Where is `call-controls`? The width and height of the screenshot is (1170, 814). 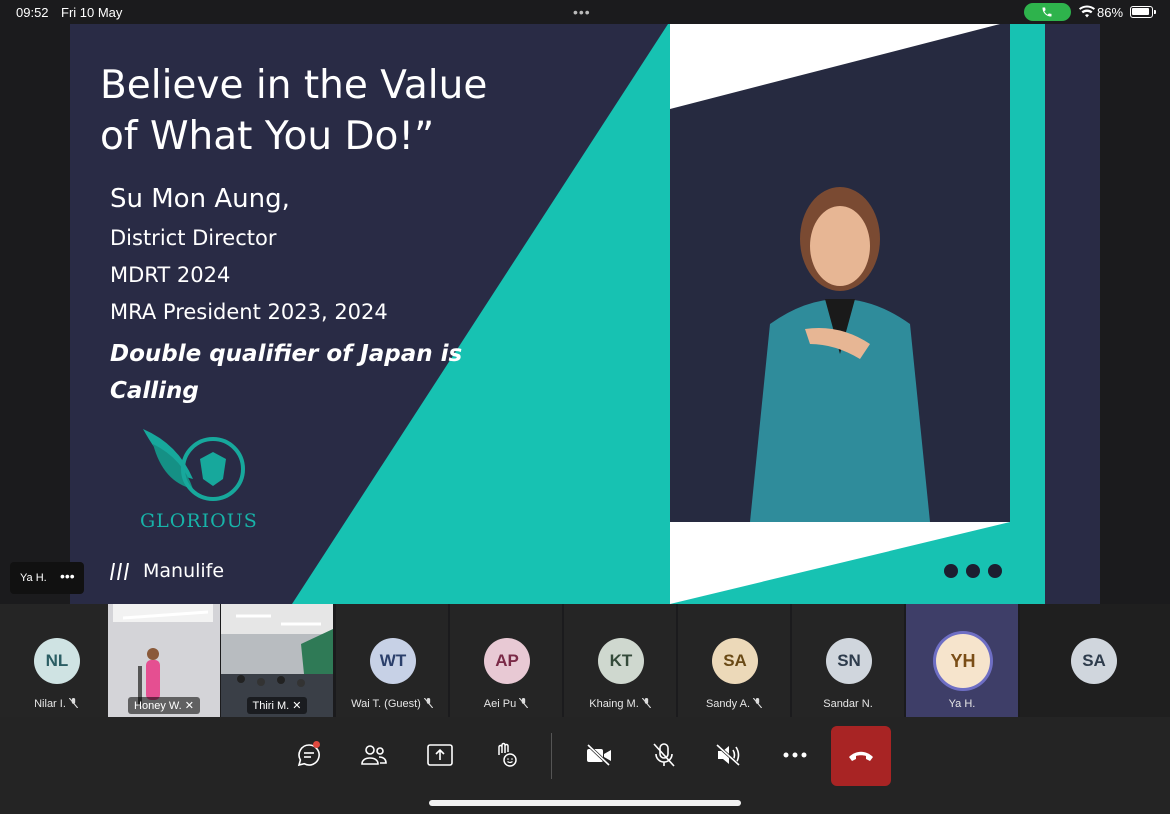
call-controls is located at coordinates (585, 765).